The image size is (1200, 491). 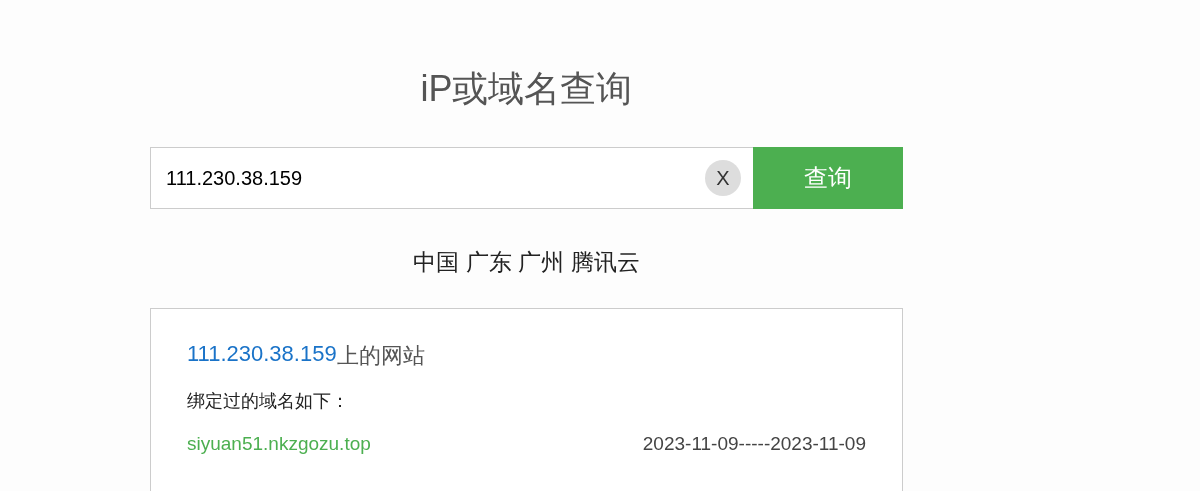 I want to click on clear-button: X, so click(x=723, y=178).